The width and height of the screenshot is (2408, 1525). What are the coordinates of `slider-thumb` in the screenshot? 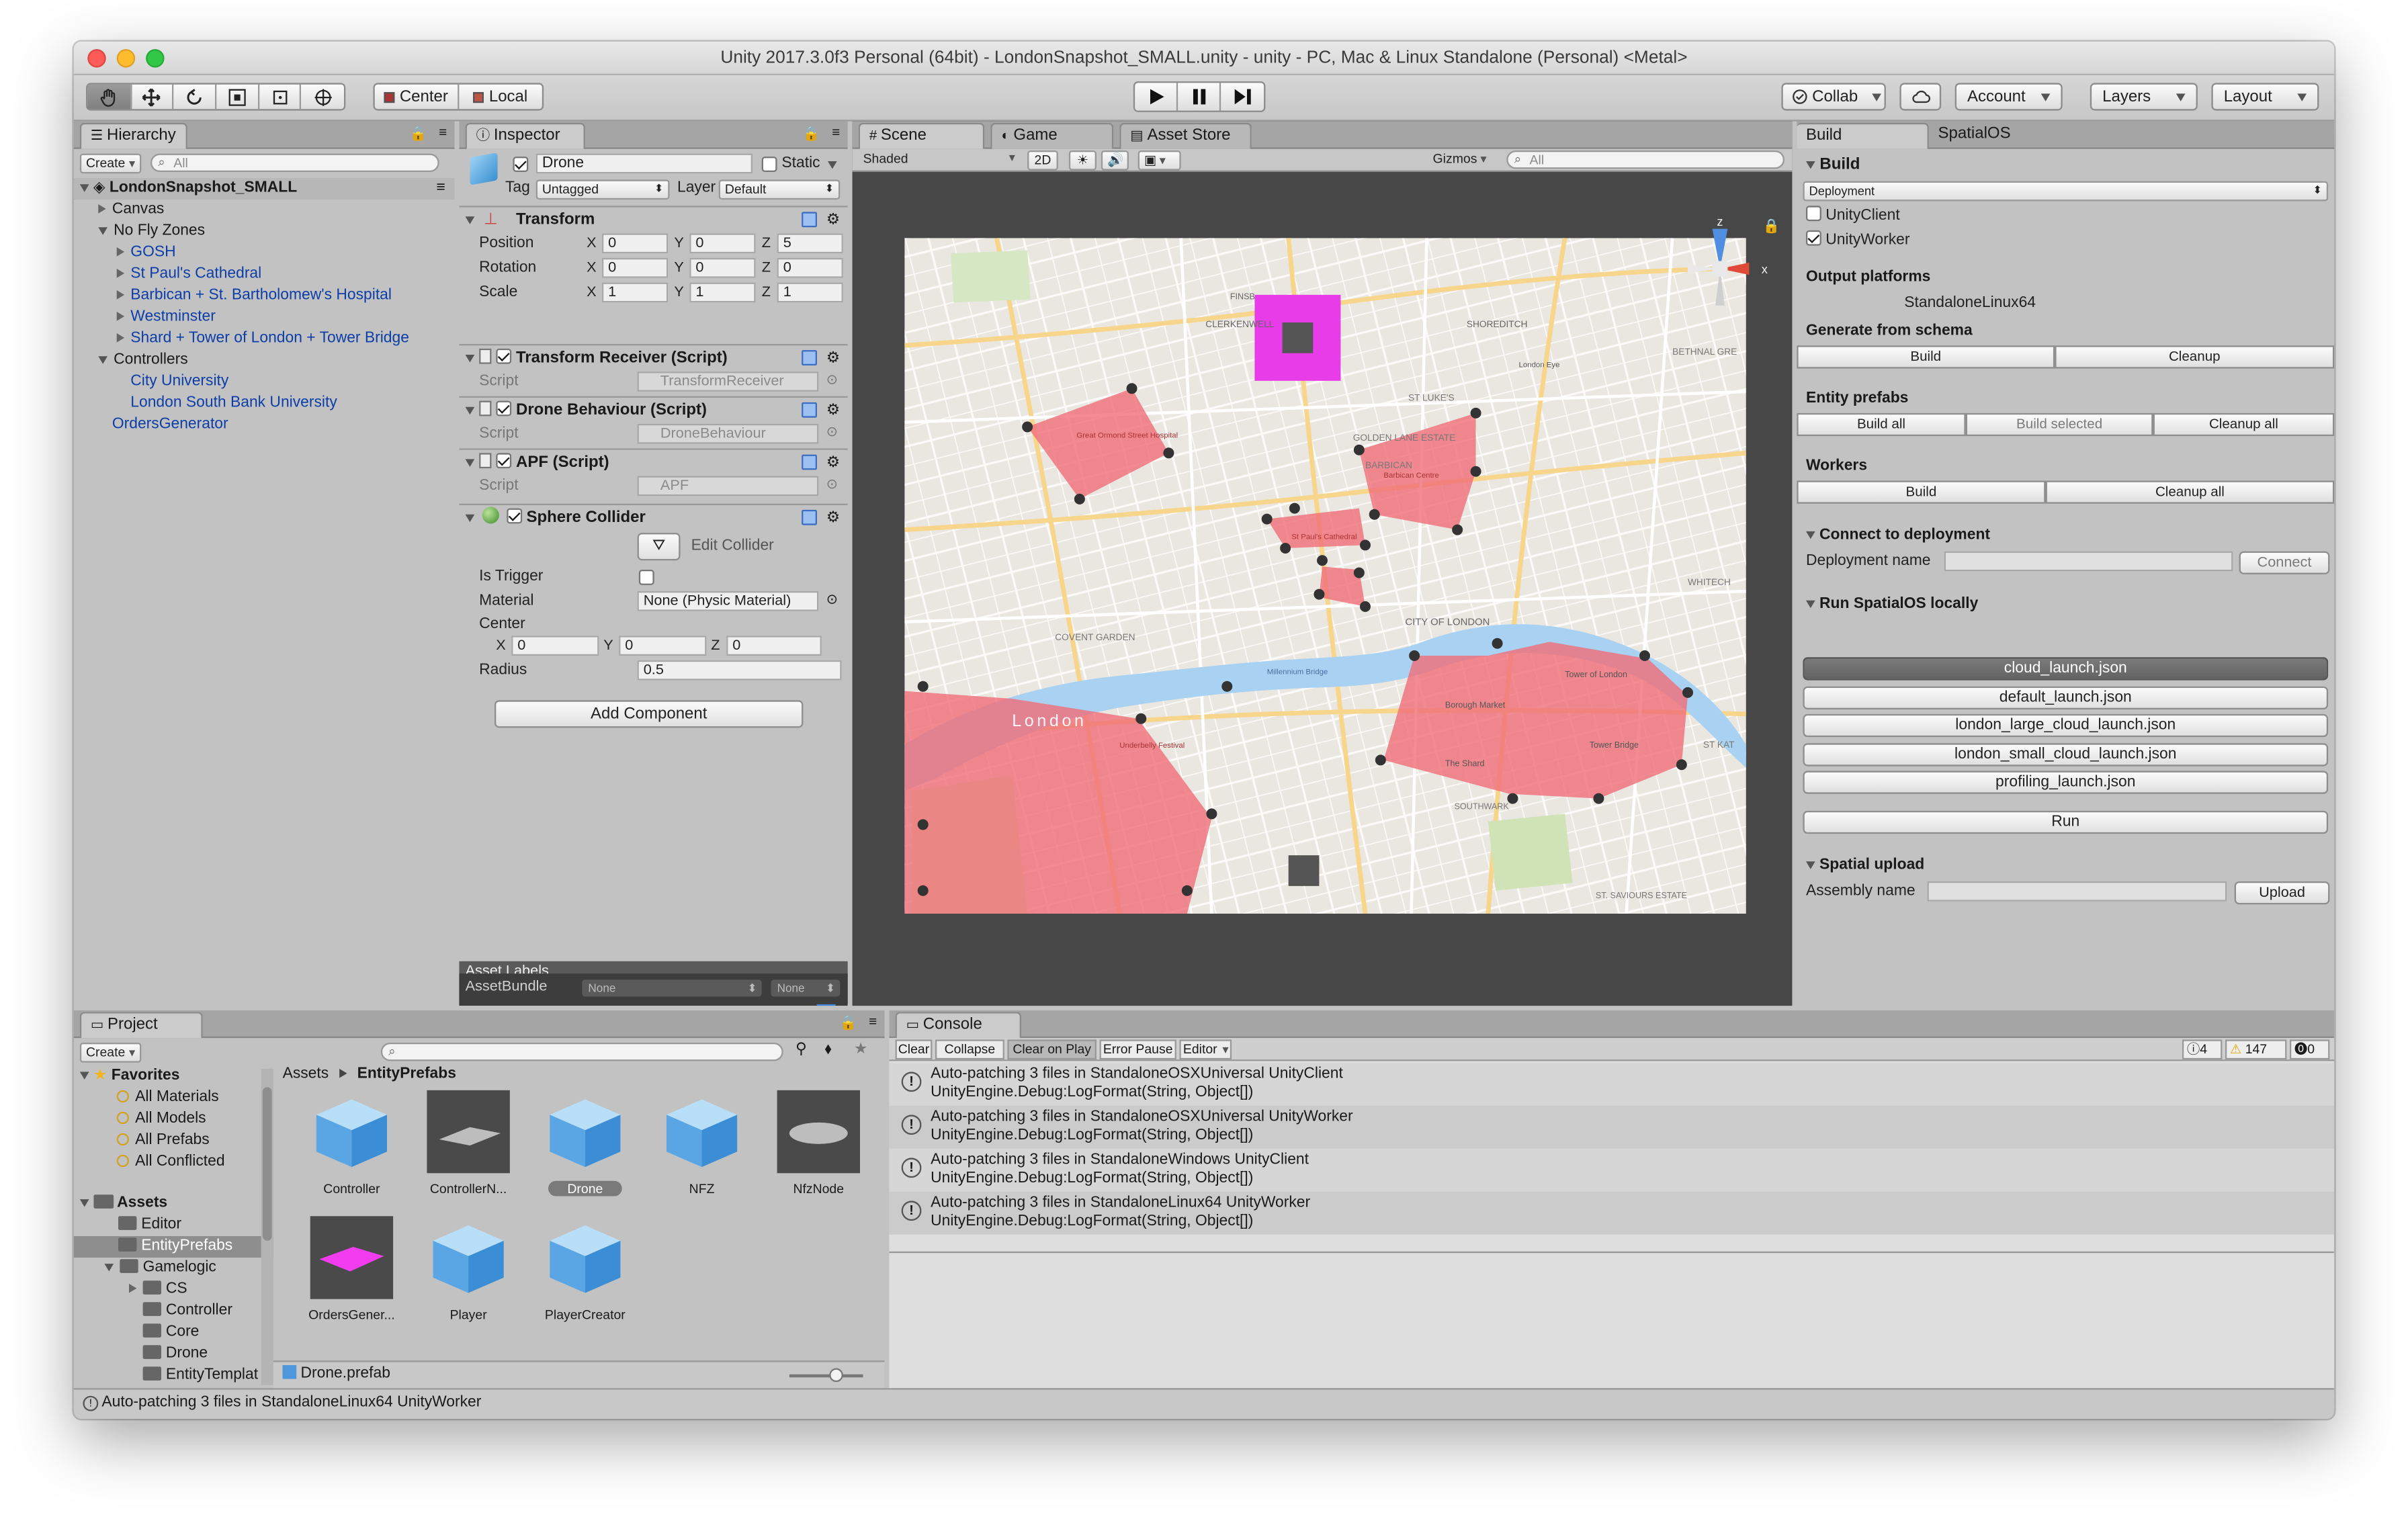 It's located at (836, 1375).